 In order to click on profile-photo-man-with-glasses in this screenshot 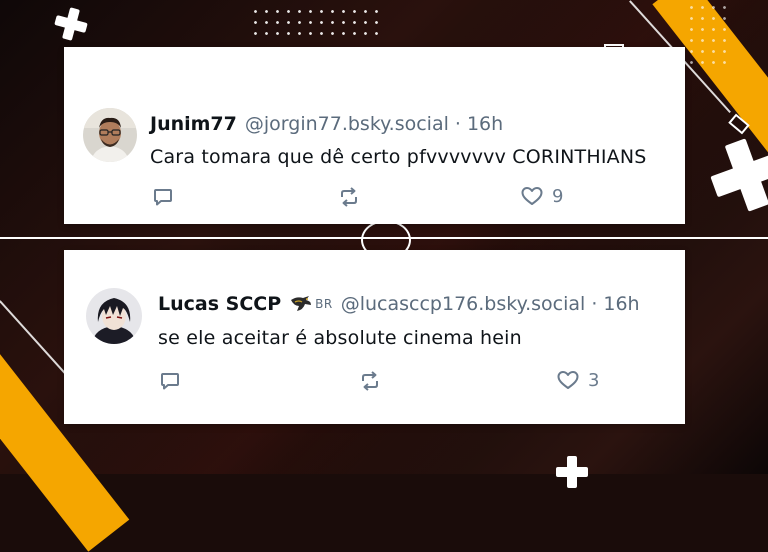, I will do `click(110, 135)`.